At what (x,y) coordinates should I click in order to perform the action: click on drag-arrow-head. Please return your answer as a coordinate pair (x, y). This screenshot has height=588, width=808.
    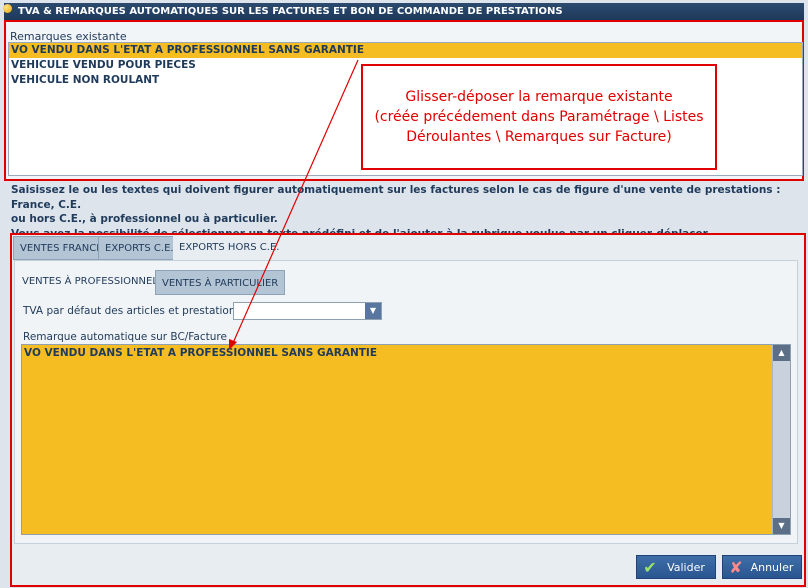
    Looking at the image, I should click on (233, 344).